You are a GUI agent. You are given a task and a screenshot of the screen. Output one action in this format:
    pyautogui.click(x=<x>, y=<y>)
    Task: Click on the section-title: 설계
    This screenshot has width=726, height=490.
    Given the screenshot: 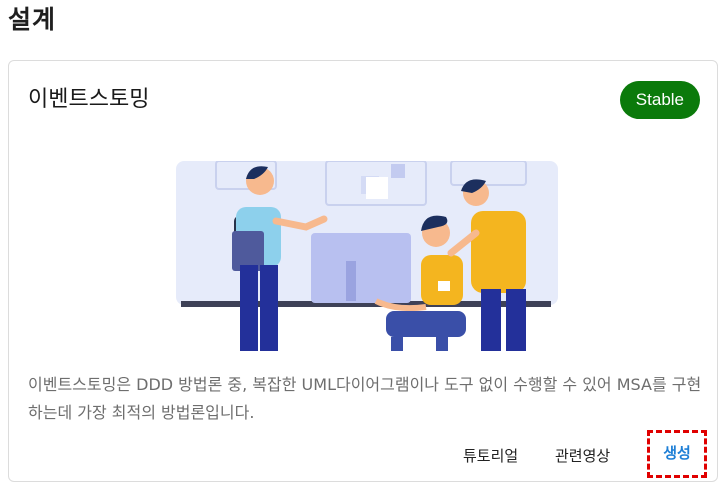 What is the action you would take?
    pyautogui.click(x=32, y=19)
    